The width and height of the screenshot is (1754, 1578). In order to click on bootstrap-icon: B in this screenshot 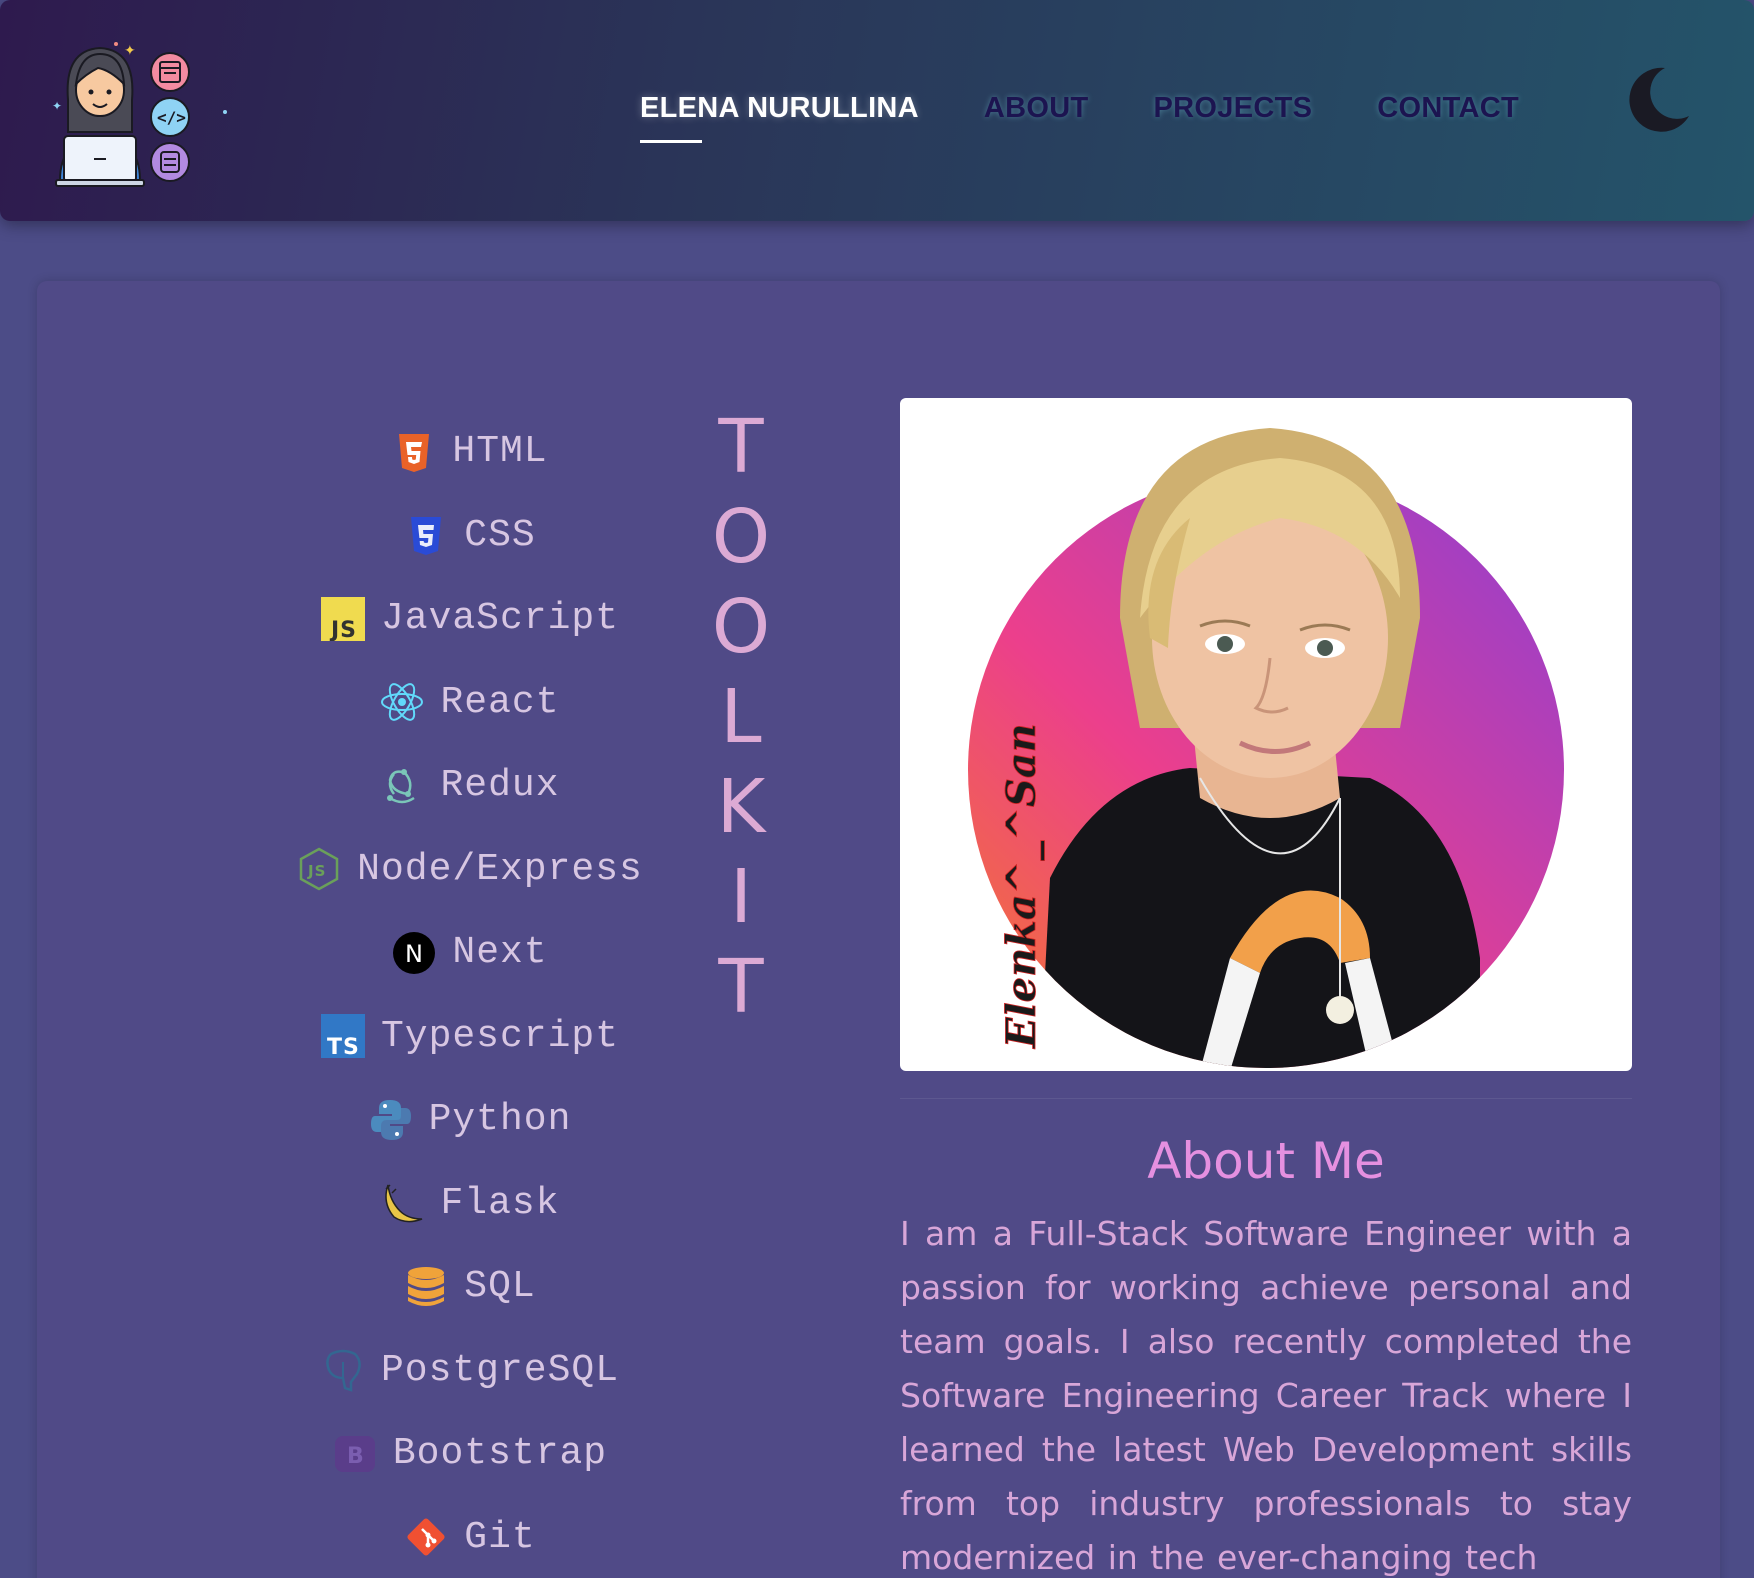, I will do `click(354, 1453)`.